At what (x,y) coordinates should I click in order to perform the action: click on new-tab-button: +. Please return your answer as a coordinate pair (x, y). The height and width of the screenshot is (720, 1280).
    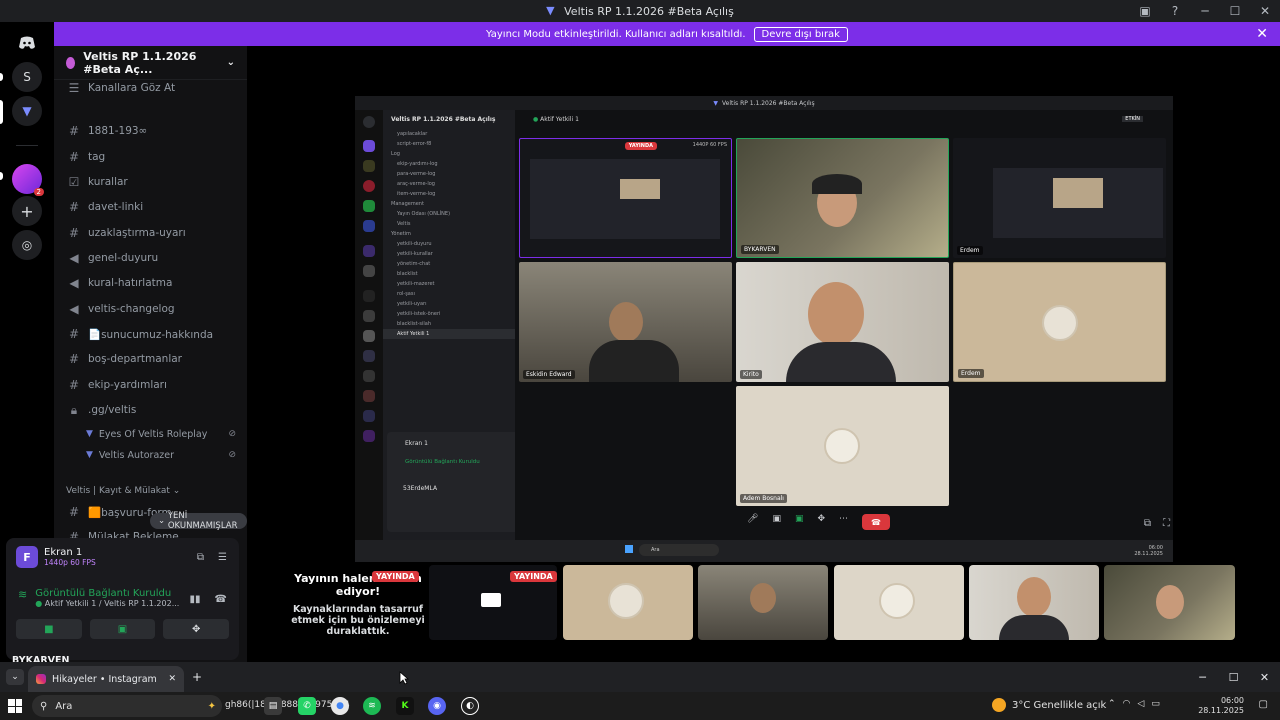
    Looking at the image, I should click on (197, 677).